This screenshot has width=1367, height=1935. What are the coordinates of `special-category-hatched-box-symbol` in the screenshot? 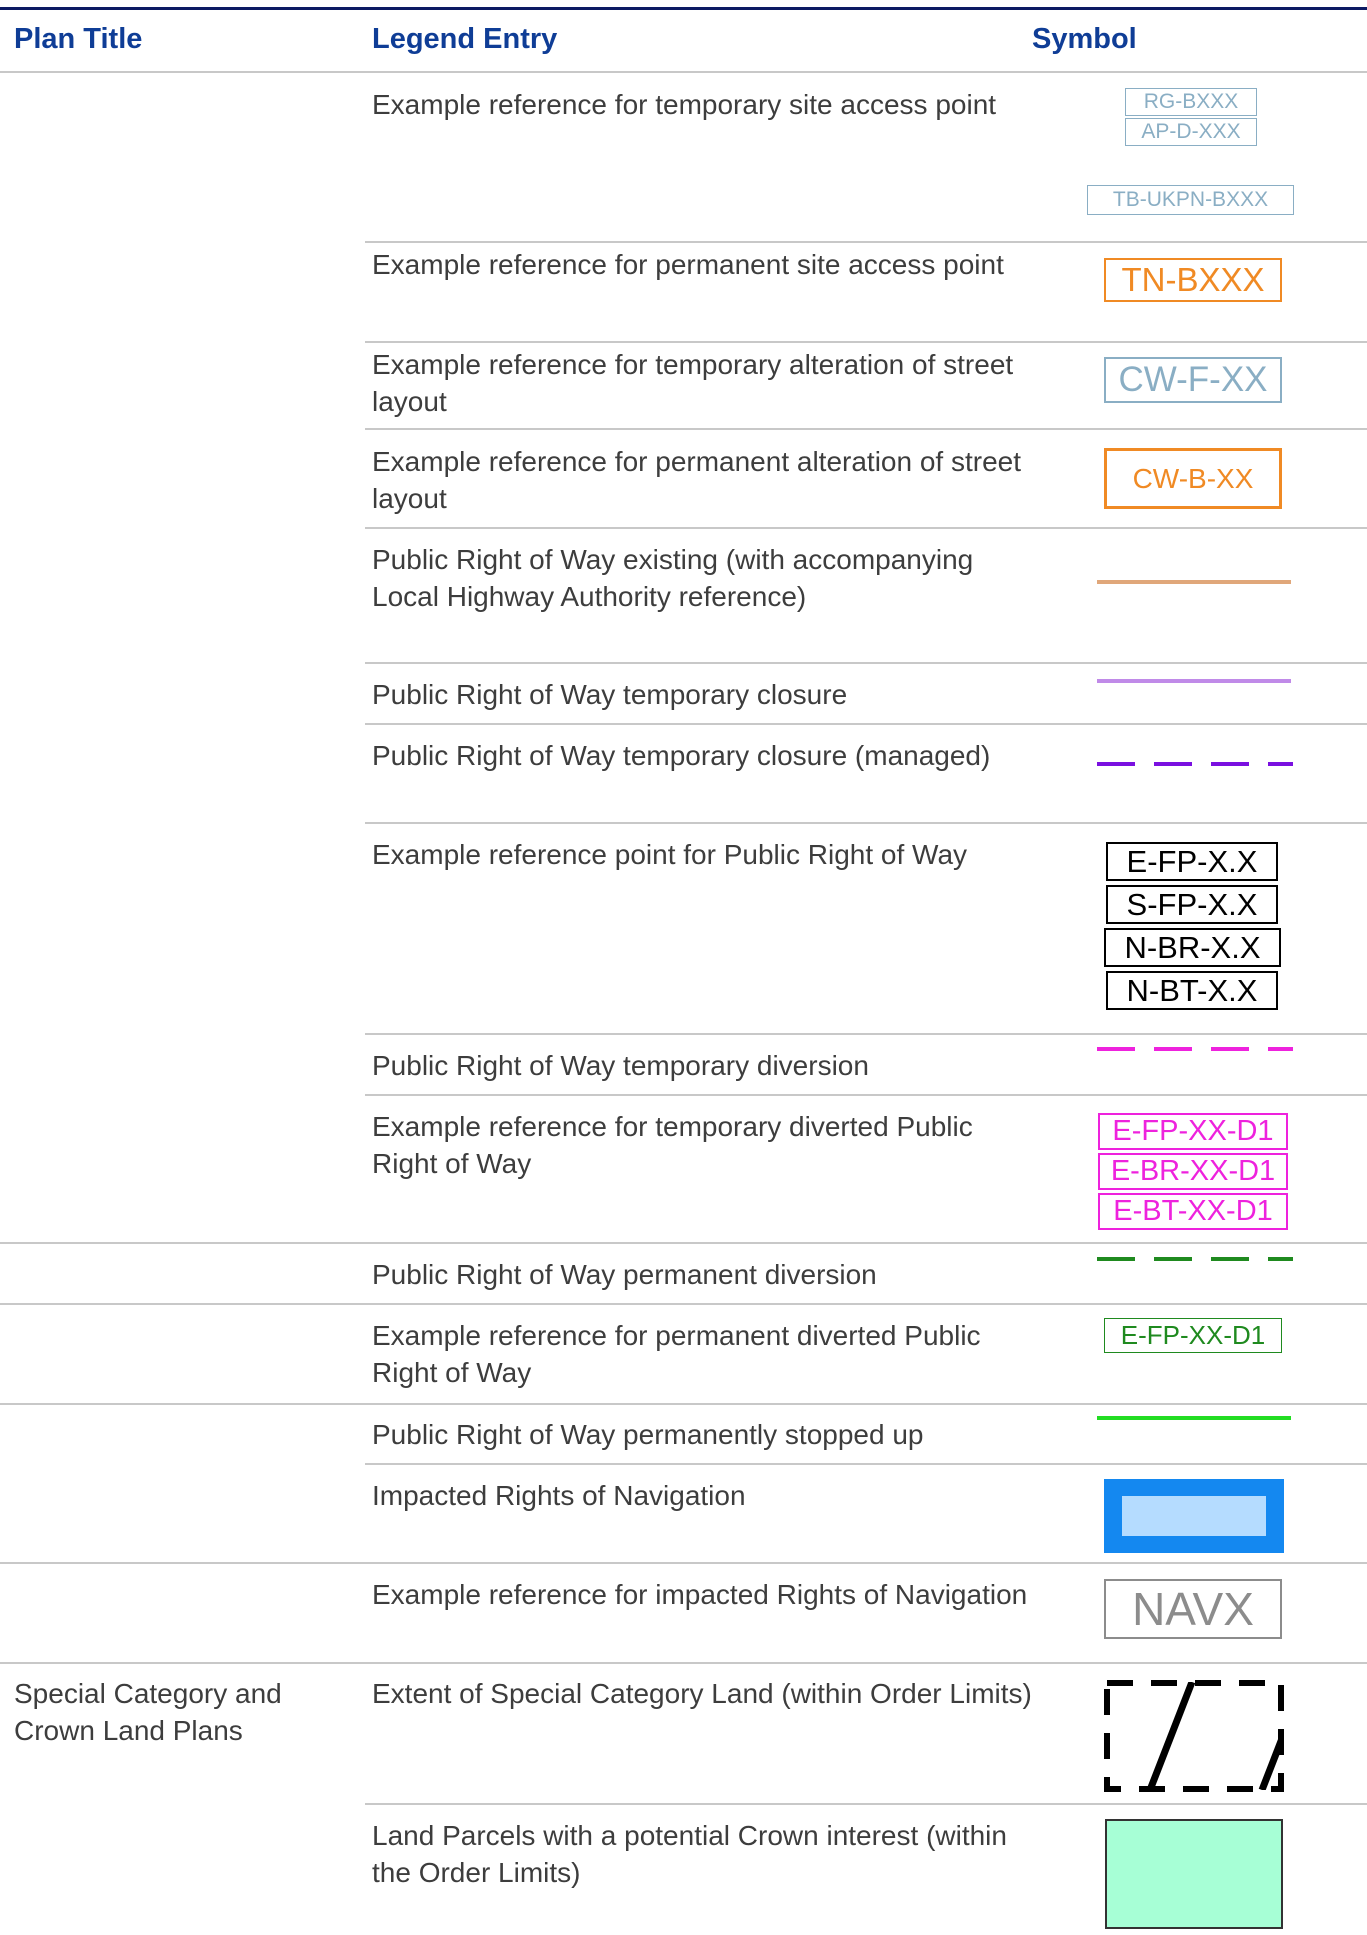 It's located at (1194, 1736).